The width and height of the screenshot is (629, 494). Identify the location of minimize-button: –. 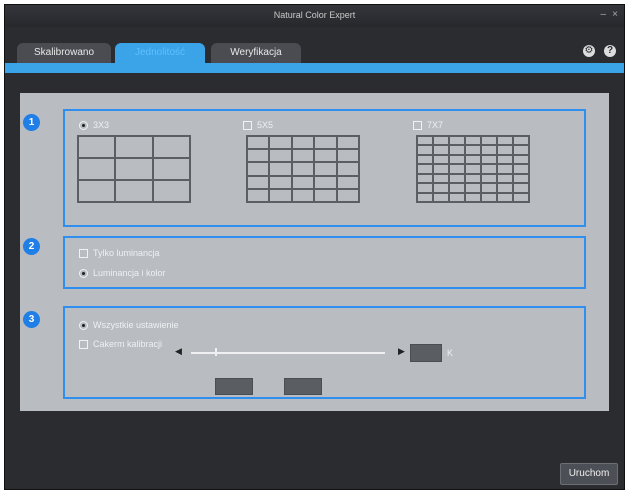
(603, 14).